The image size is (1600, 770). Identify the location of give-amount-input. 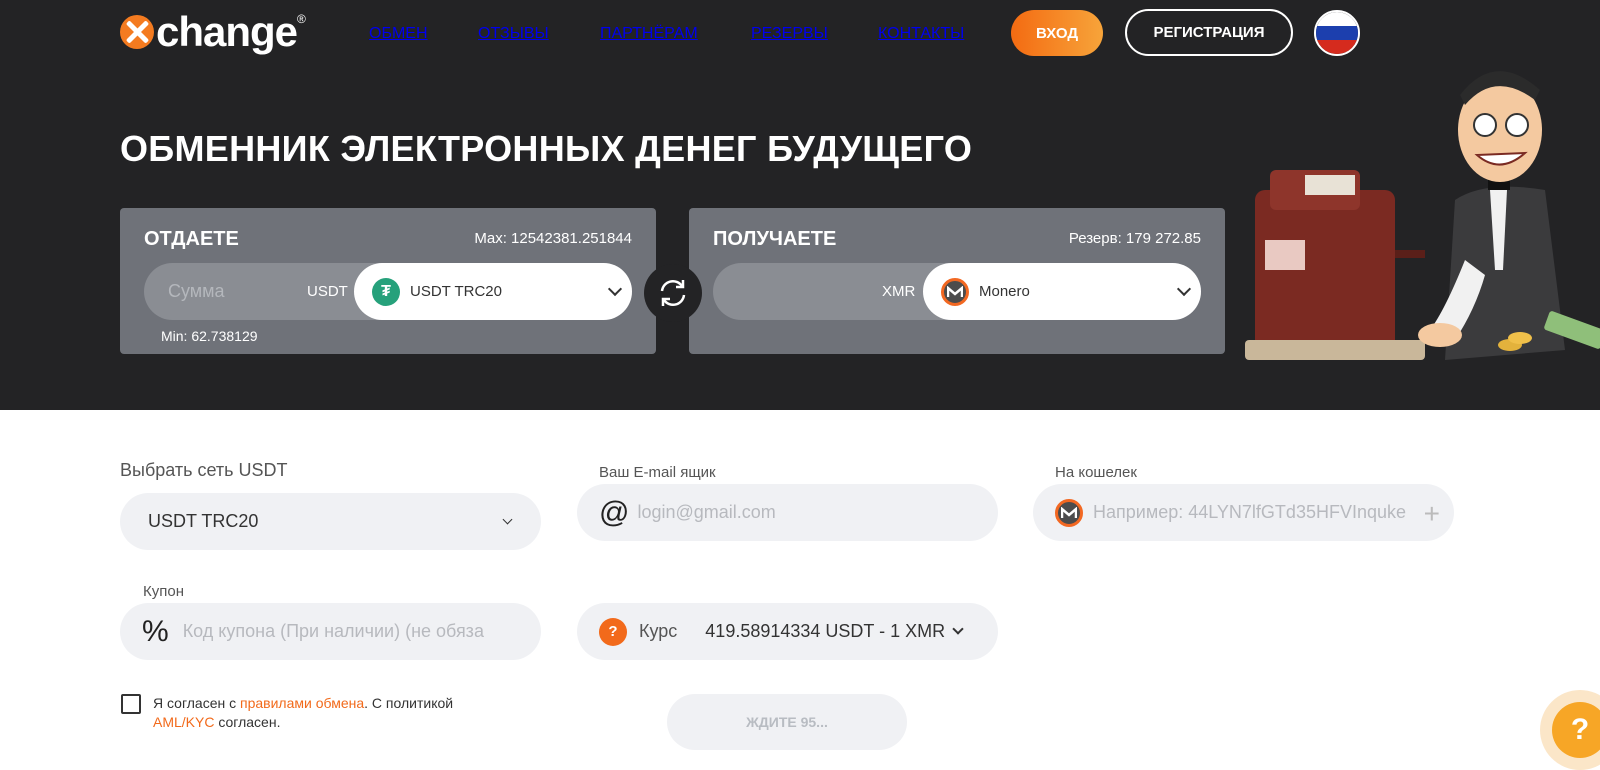
(229, 291).